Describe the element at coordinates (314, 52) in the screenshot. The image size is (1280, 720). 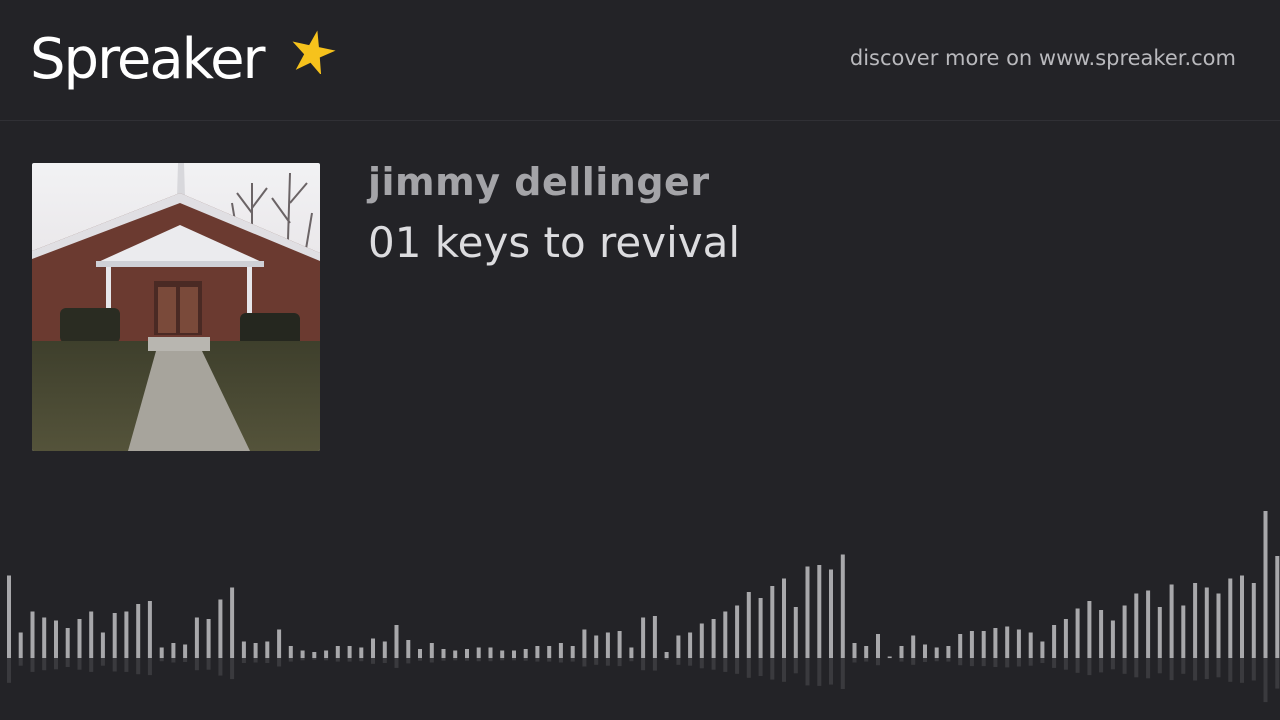
I see `star-icon` at that location.